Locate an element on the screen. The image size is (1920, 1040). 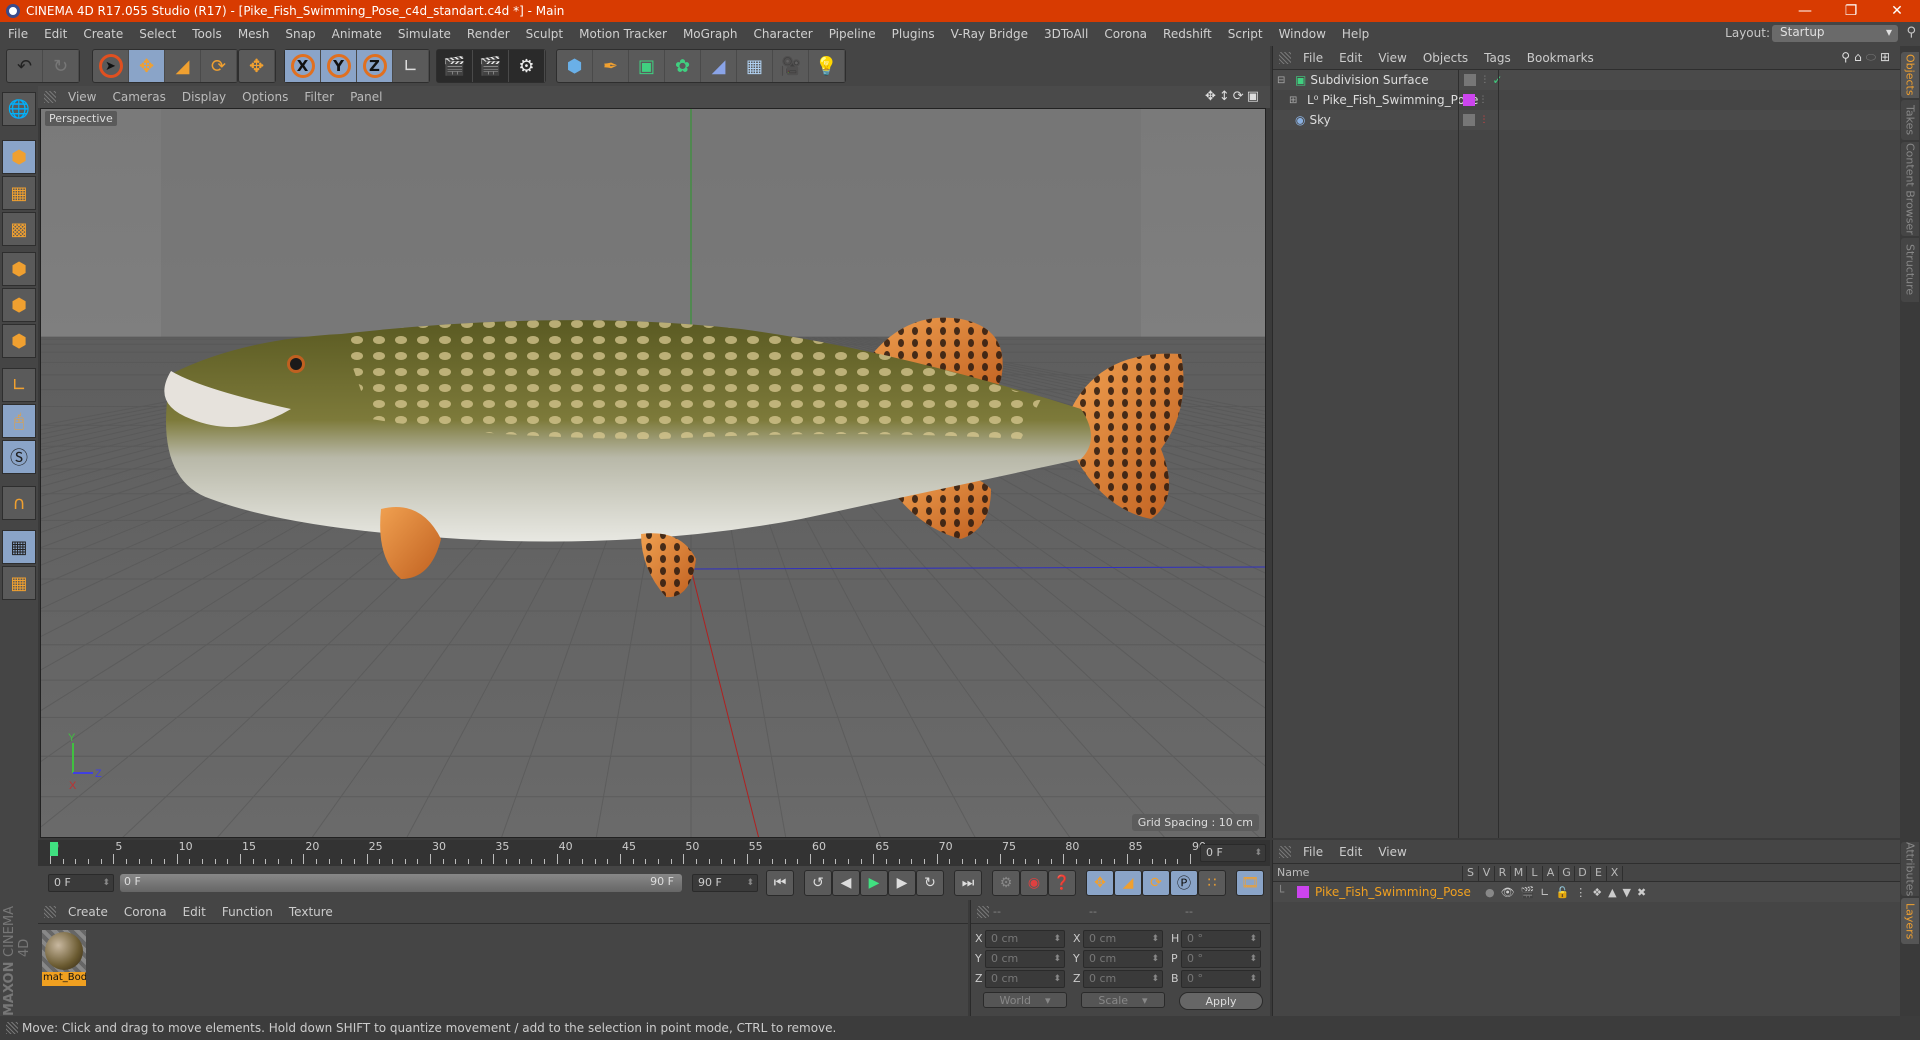
layer-deformers-icon: ▲ is located at coordinates (1615, 892).